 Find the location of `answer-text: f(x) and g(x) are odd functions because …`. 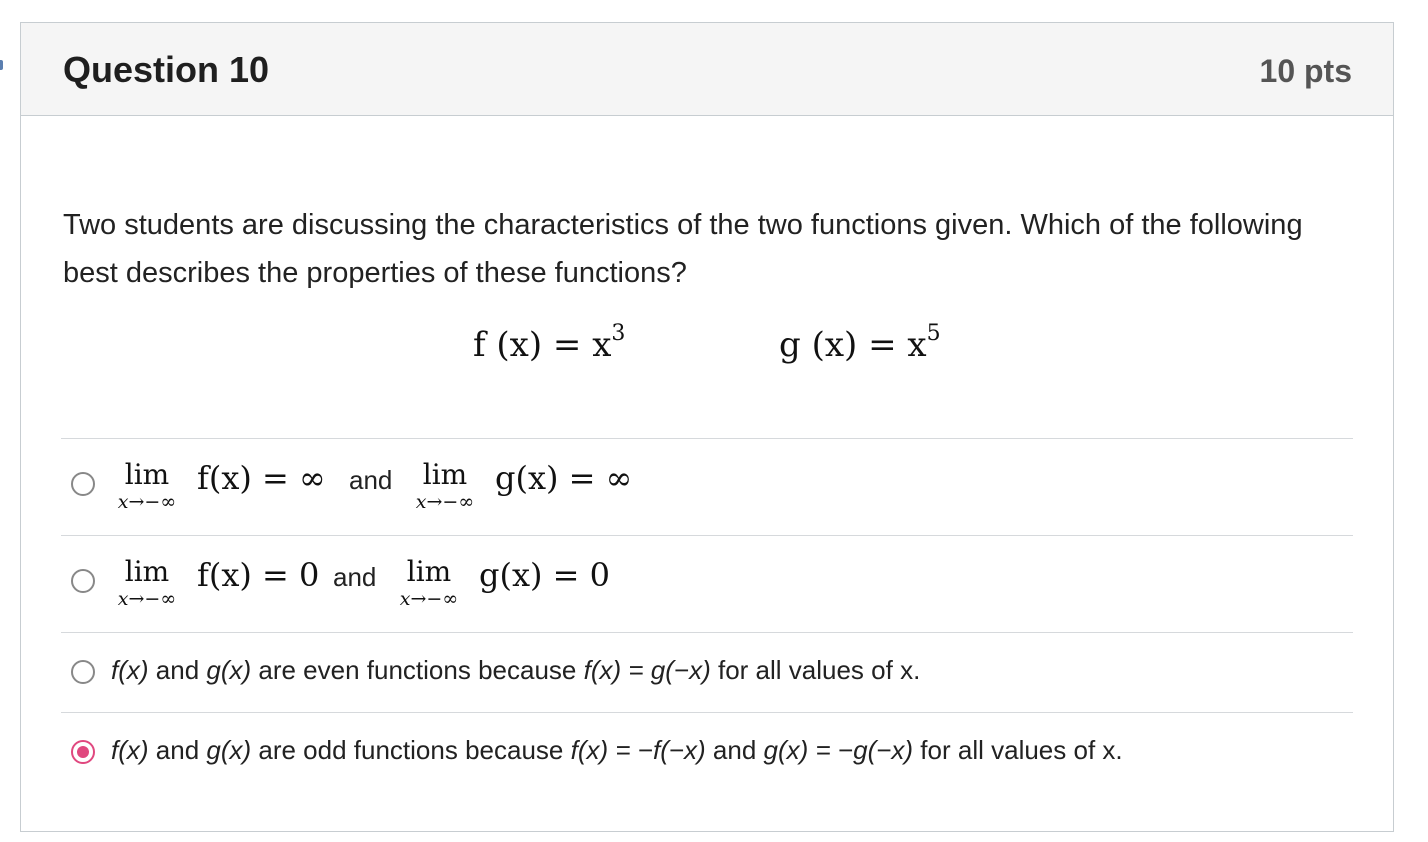

answer-text: f(x) and g(x) are odd functions because … is located at coordinates (617, 750).